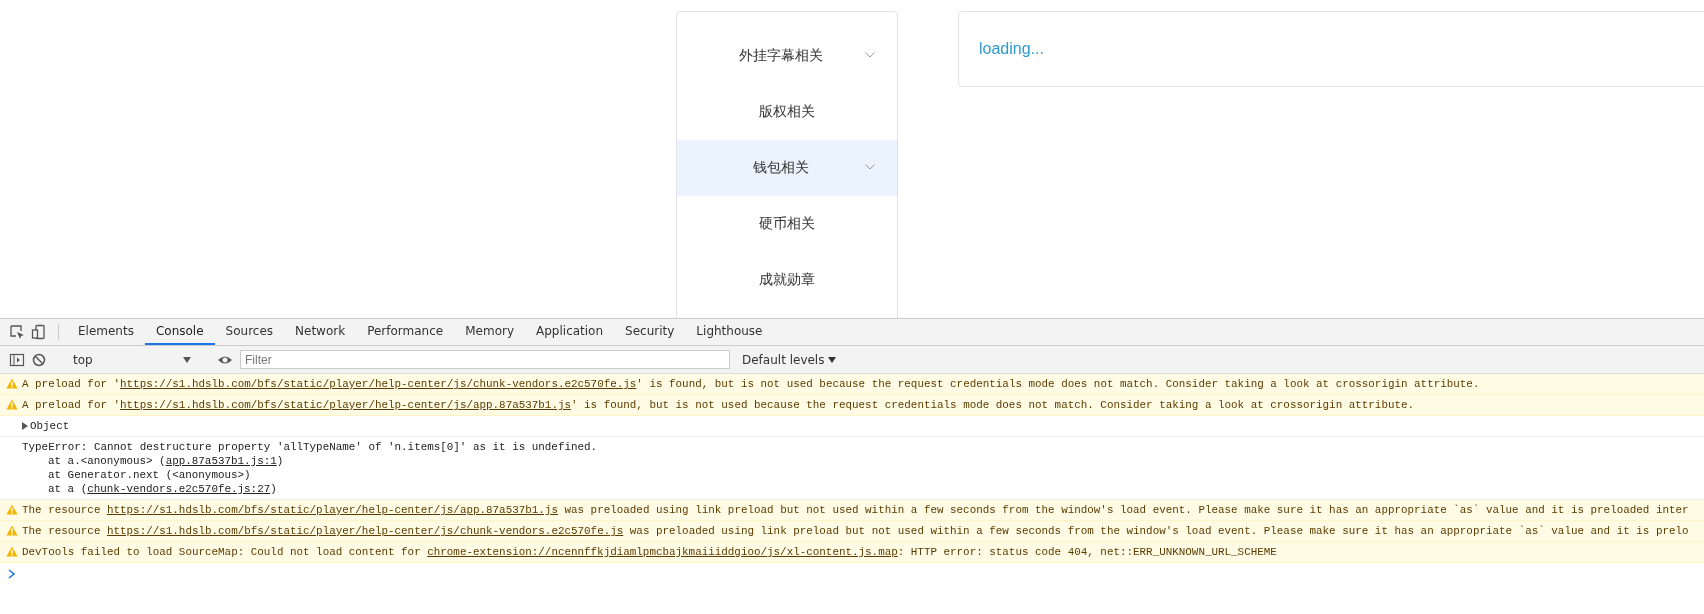  What do you see at coordinates (221, 461) in the screenshot?
I see `source-link: app.87a537b1.js:1` at bounding box center [221, 461].